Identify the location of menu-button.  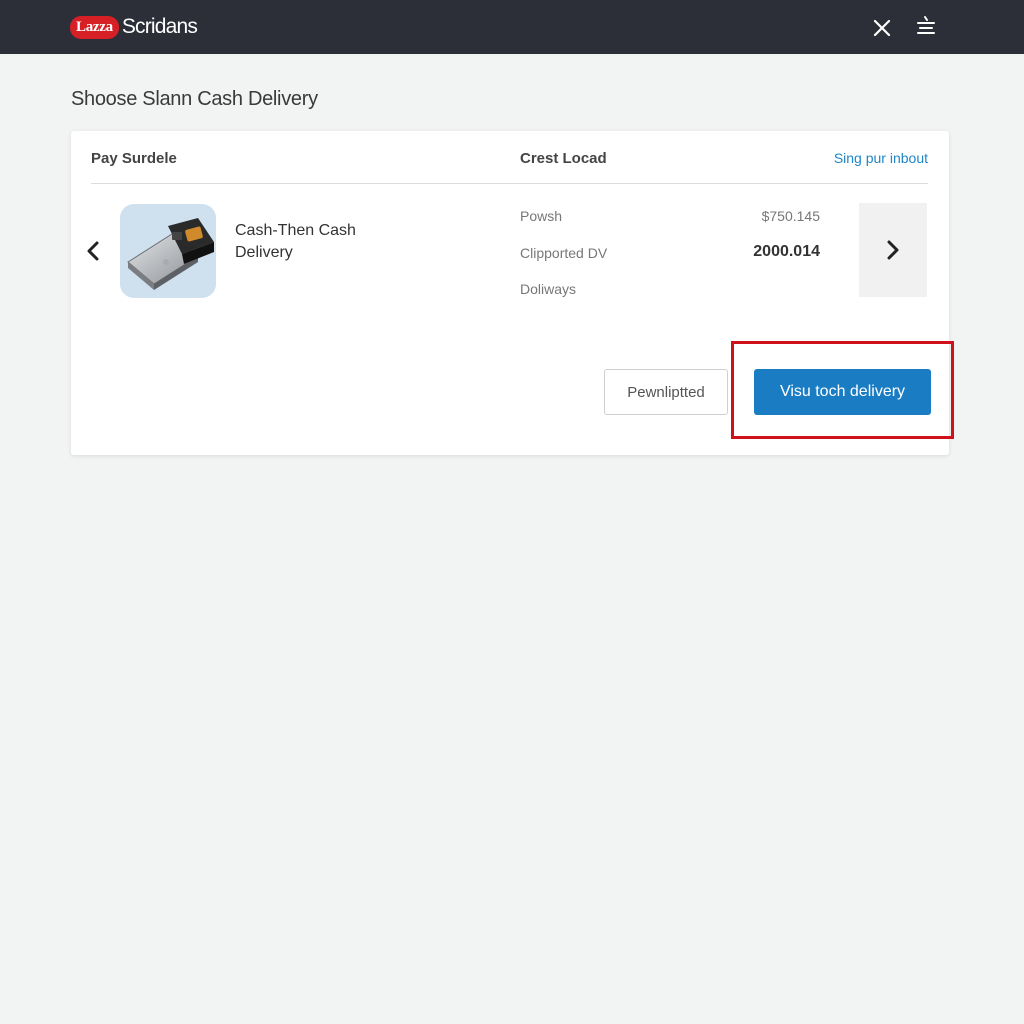
(926, 26).